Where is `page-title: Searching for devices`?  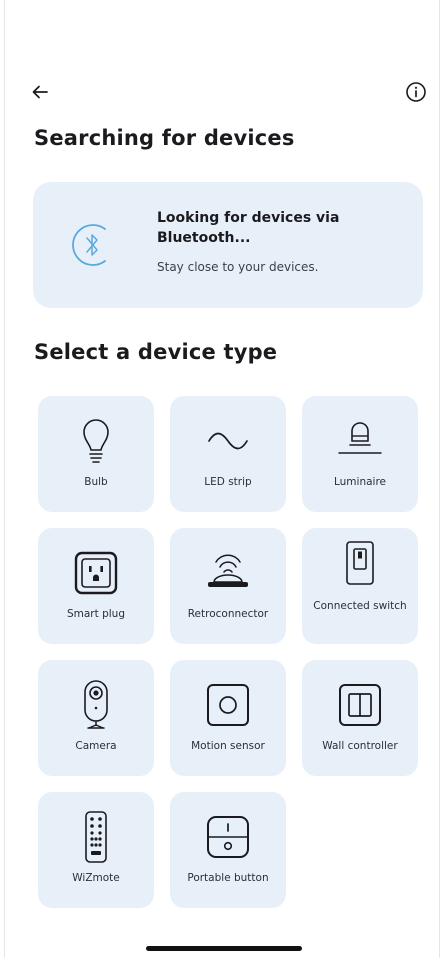 page-title: Searching for devices is located at coordinates (164, 138).